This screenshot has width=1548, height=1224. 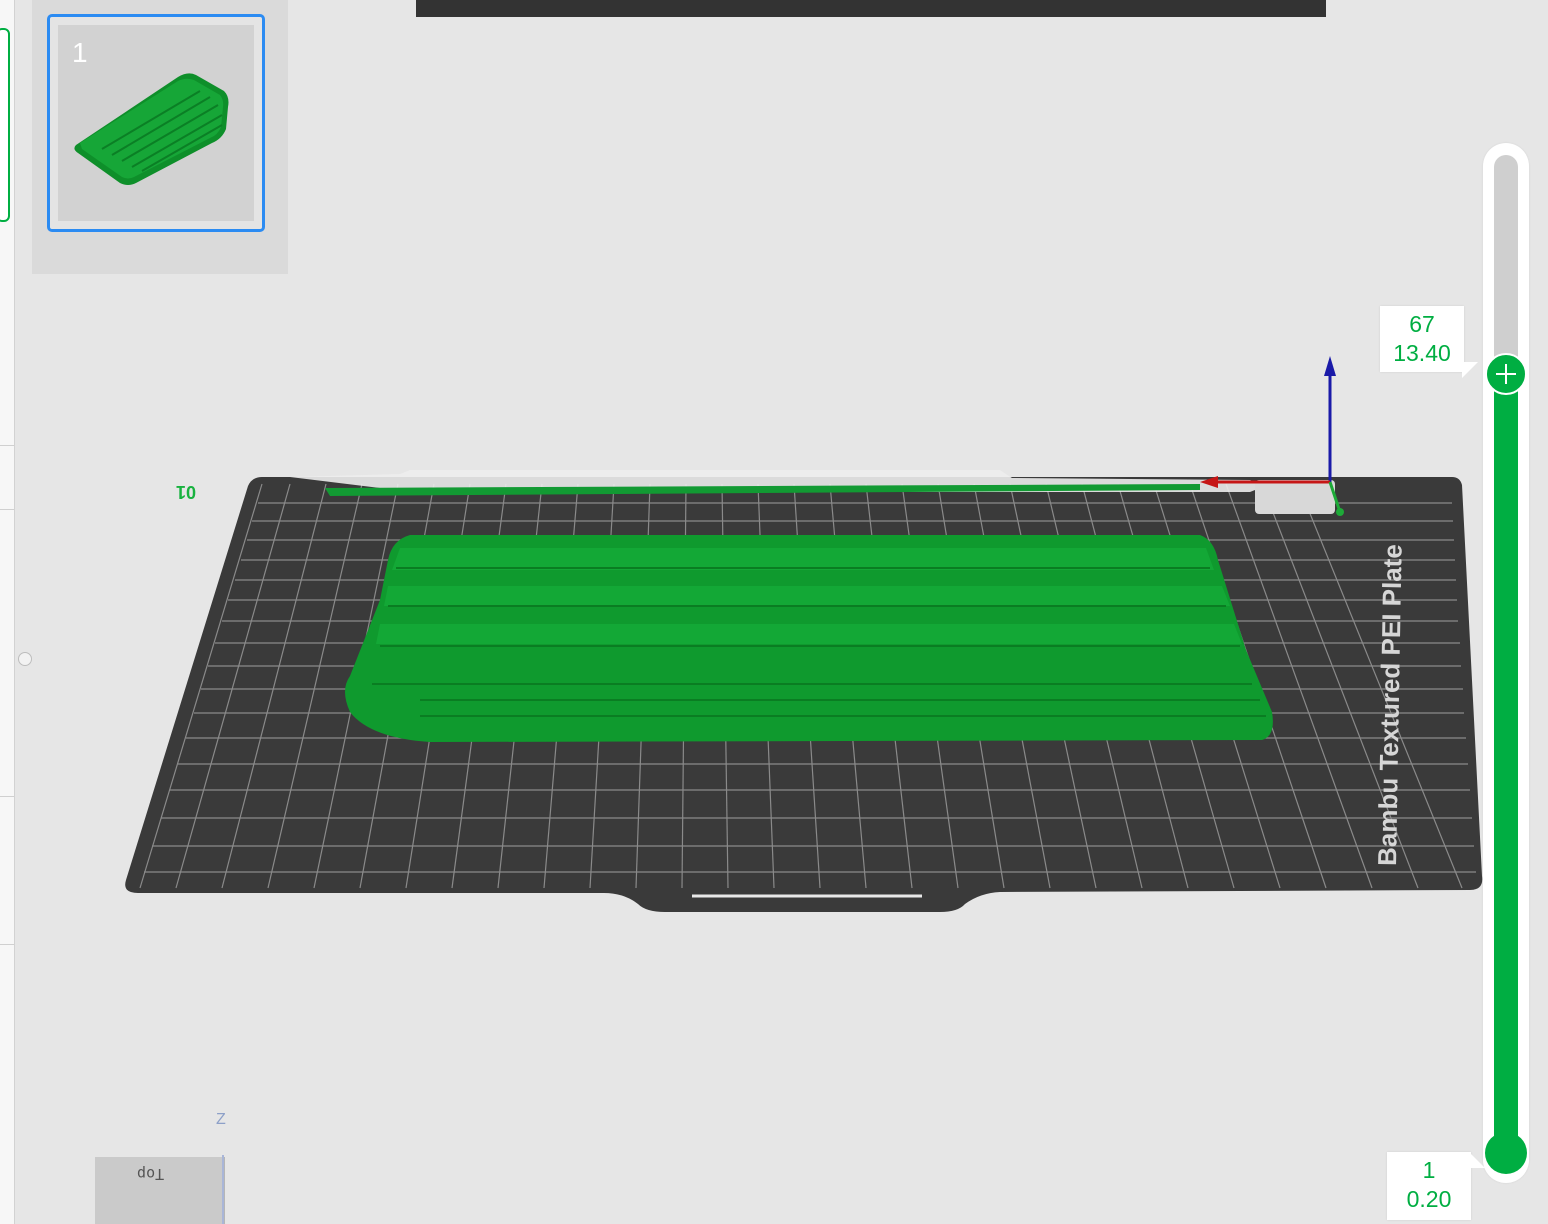 I want to click on bottom-layer-label: 1 0.20, so click(x=1436, y=1186).